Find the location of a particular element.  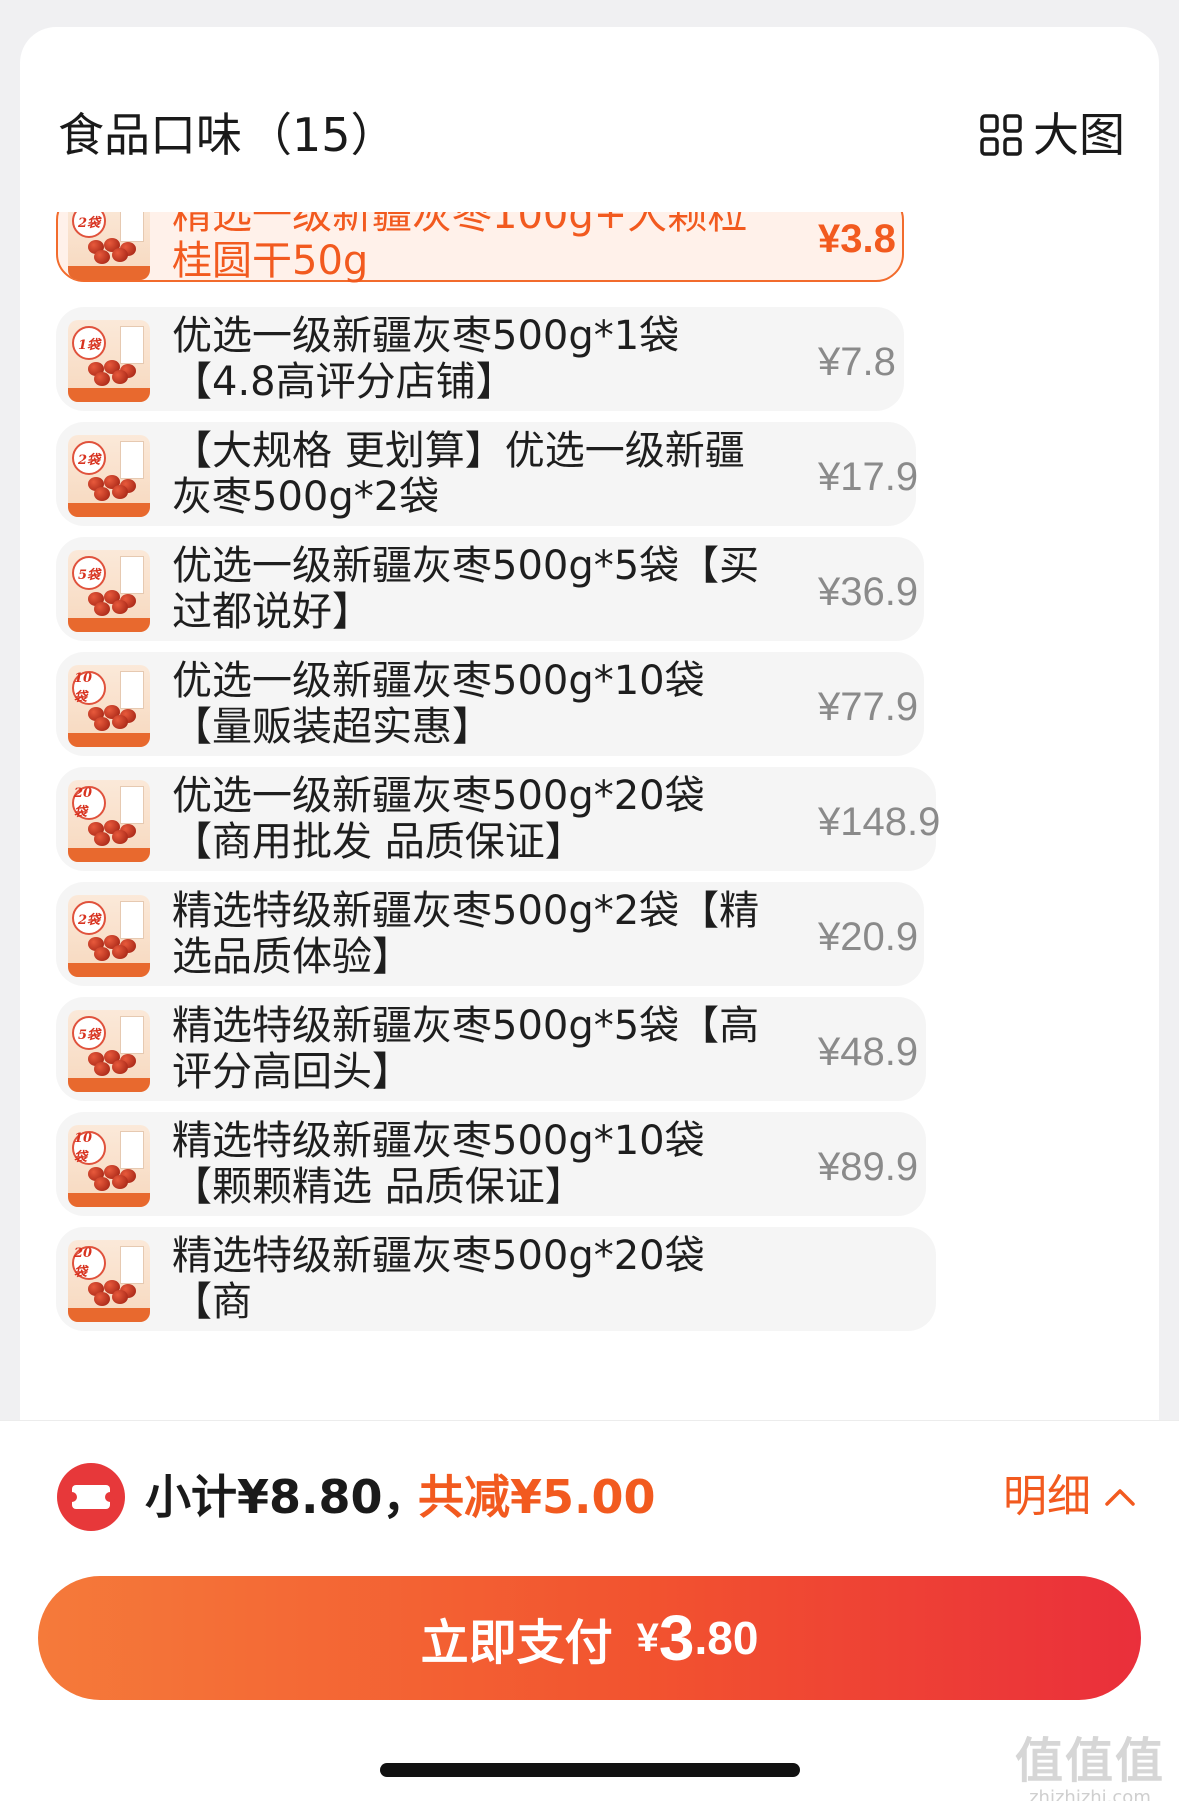

pay-currency: ¥ is located at coordinates (647, 1637).